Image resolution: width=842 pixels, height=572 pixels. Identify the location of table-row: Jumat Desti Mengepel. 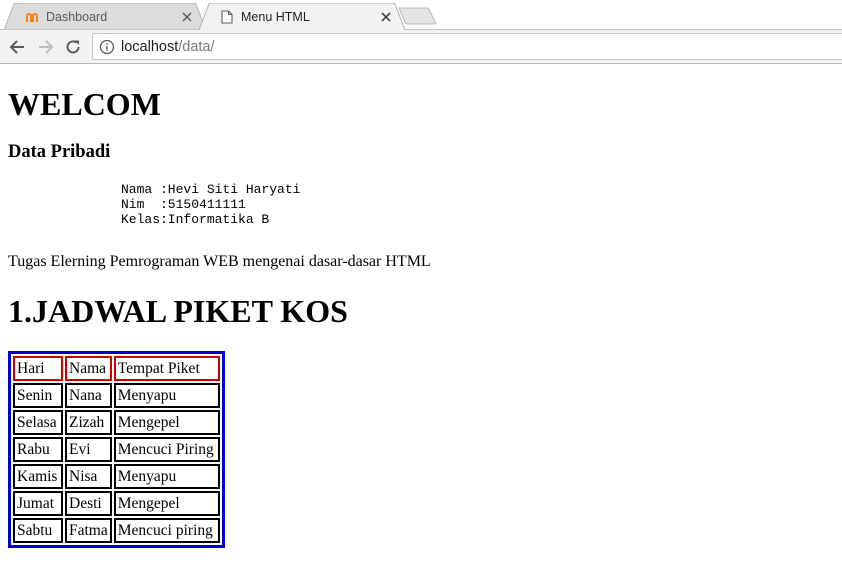
(116, 503).